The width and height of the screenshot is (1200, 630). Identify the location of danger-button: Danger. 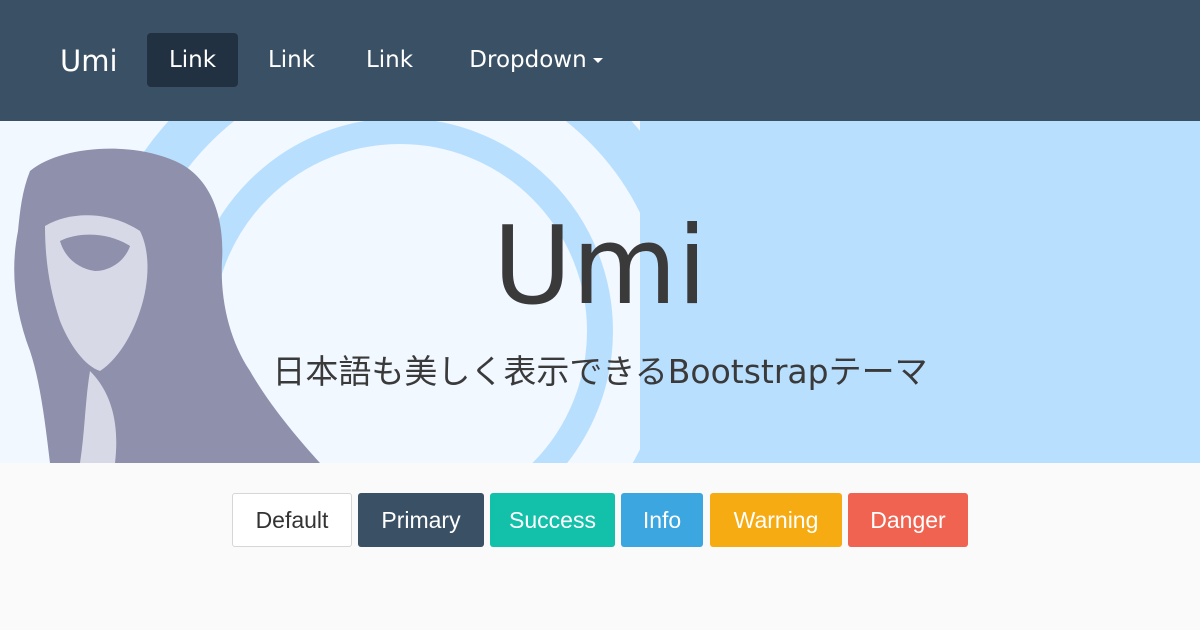
(908, 520).